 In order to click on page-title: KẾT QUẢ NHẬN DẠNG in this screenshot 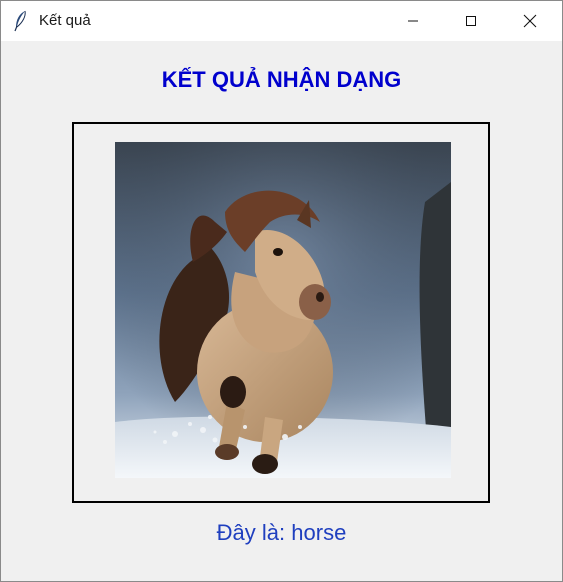, I will do `click(281, 79)`.